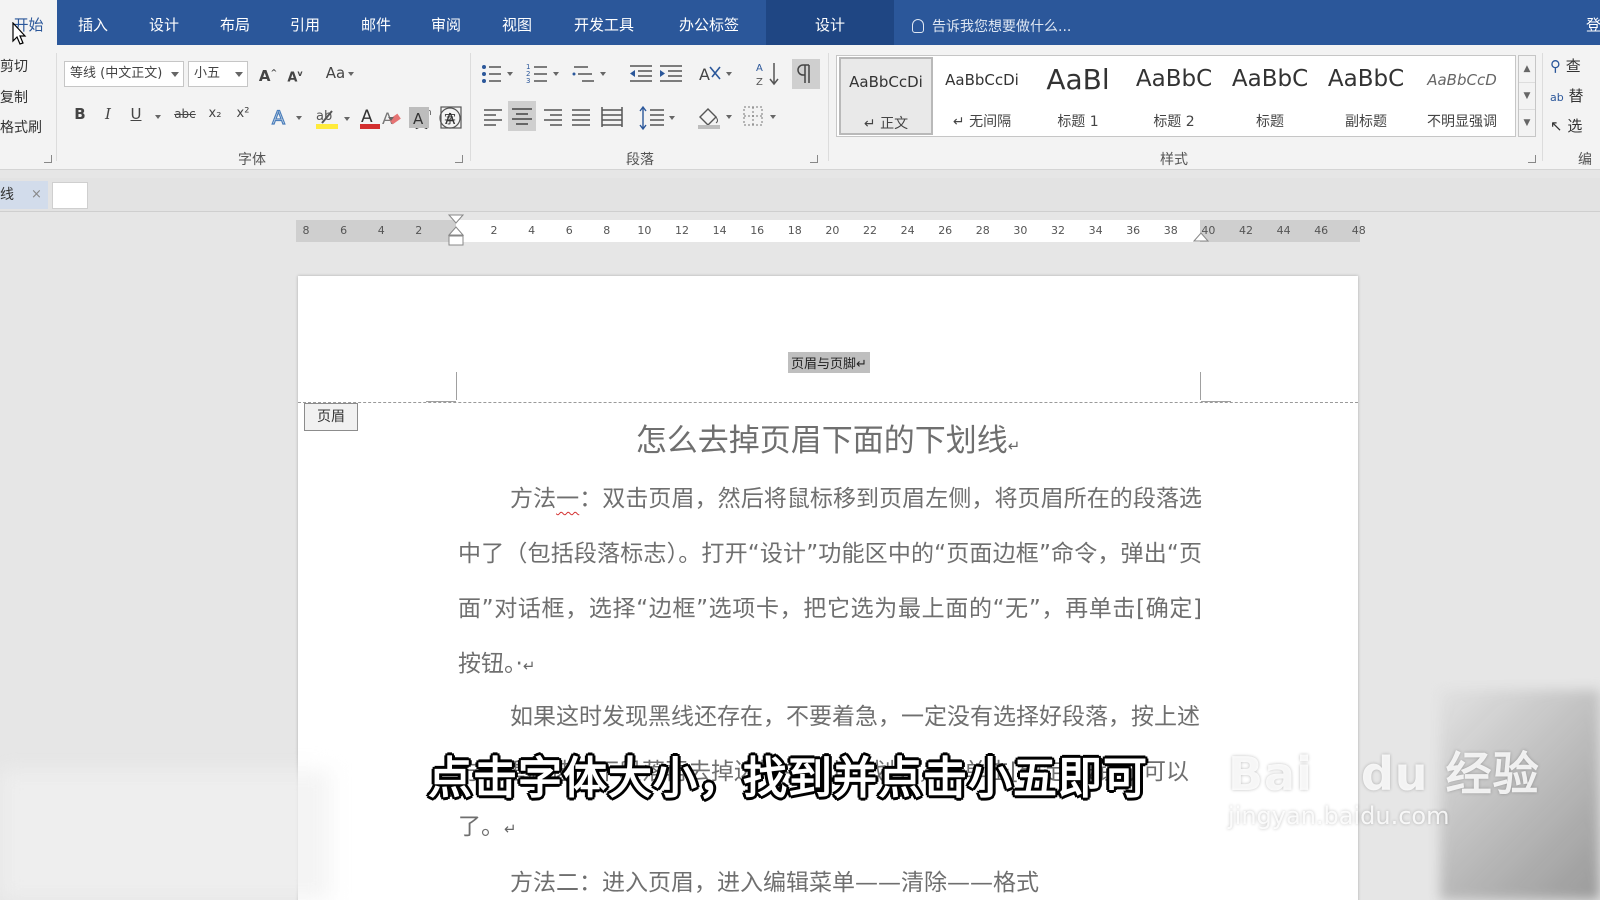 Image resolution: width=1600 pixels, height=900 pixels. What do you see at coordinates (376, 22) in the screenshot?
I see `tab-mailings: 邮件` at bounding box center [376, 22].